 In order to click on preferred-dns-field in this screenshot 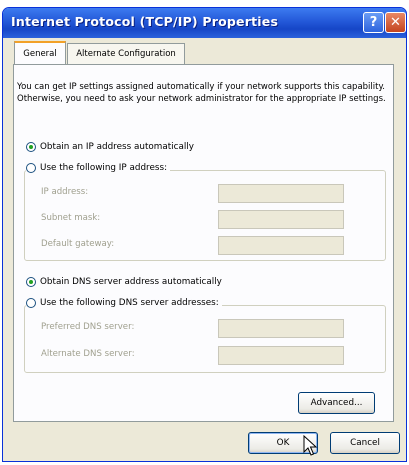, I will do `click(281, 328)`.